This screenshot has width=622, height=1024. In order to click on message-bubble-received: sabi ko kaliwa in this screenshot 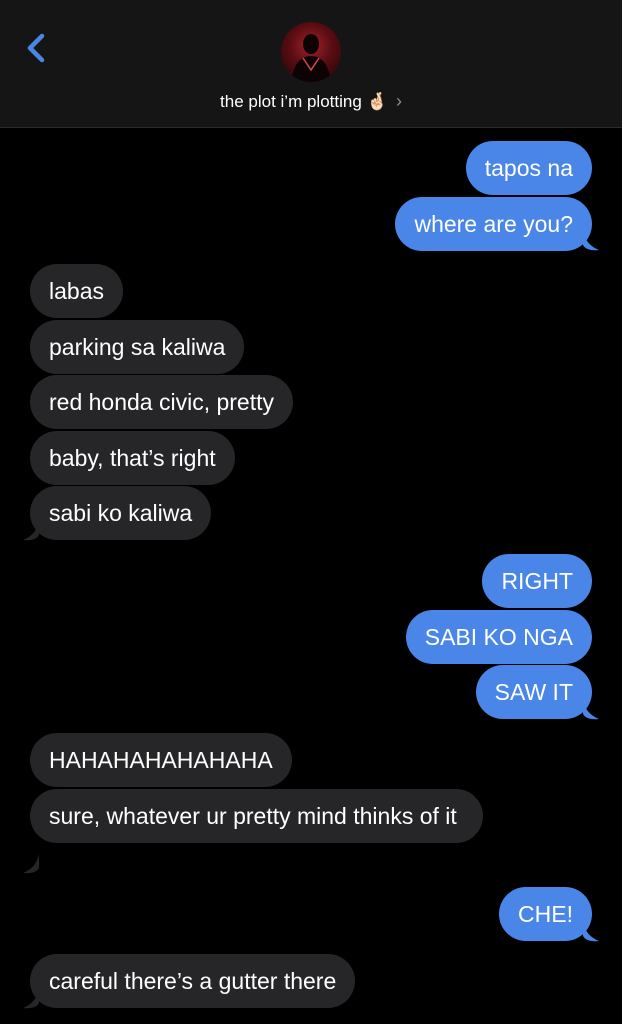, I will do `click(121, 513)`.